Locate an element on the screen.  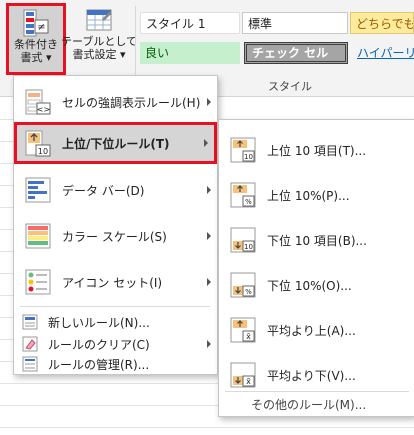
format-as-table-label-1: テーブルとして is located at coordinates (99, 41).